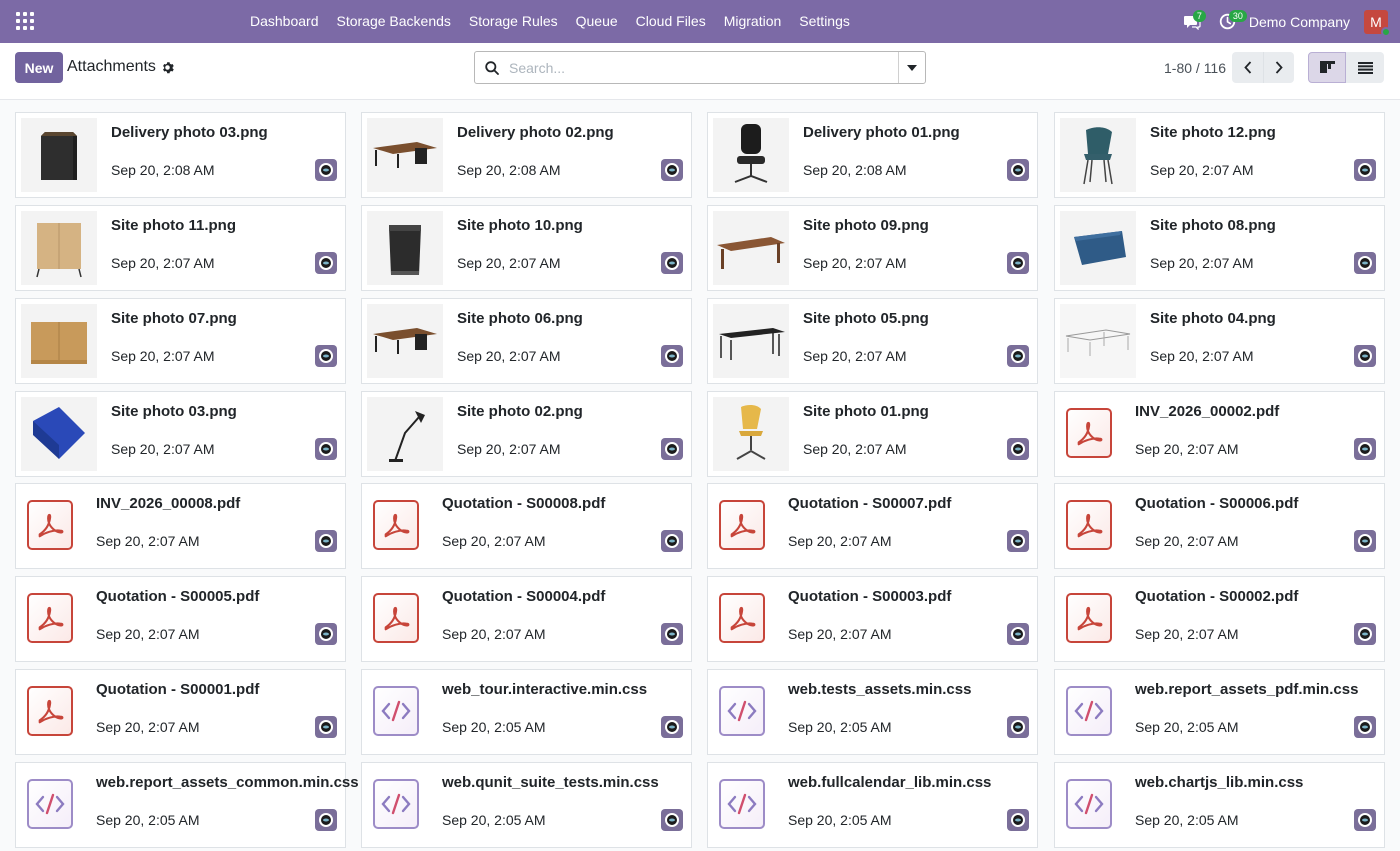 This screenshot has width=1400, height=851. Describe the element at coordinates (1230, 21) in the screenshot. I see `activities-button: 30` at that location.